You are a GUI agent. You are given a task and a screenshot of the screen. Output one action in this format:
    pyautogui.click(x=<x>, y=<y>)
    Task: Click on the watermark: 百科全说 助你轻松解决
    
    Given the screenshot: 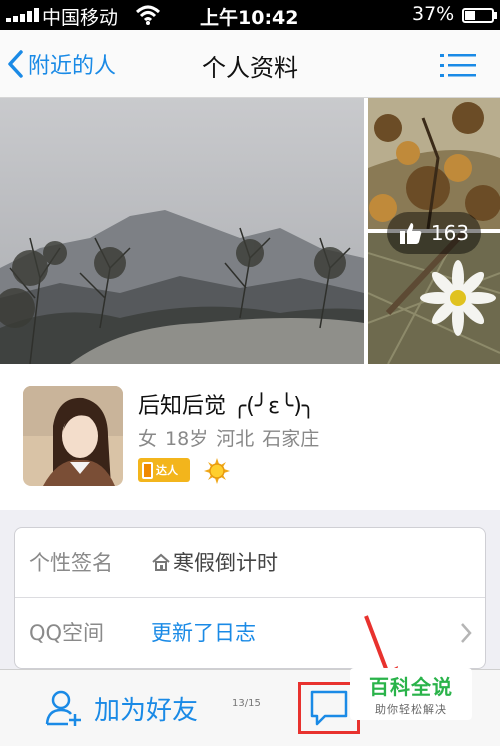 What is the action you would take?
    pyautogui.click(x=411, y=694)
    